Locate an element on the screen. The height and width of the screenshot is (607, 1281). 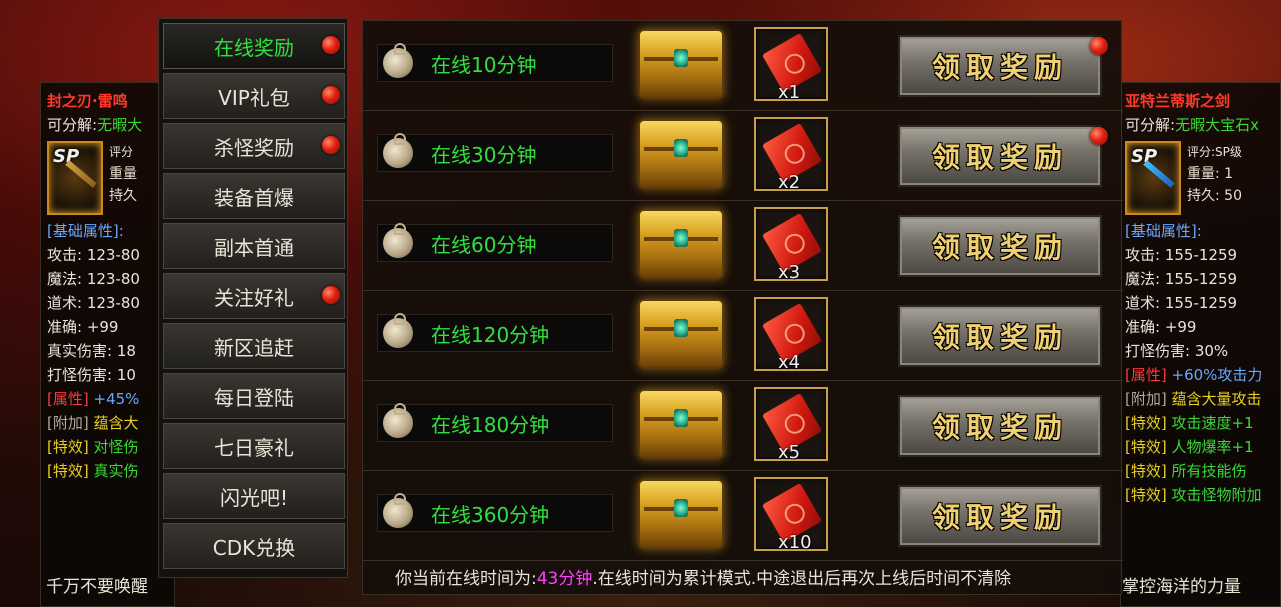
menu-item-label: 关注好礼 is located at coordinates (254, 297).